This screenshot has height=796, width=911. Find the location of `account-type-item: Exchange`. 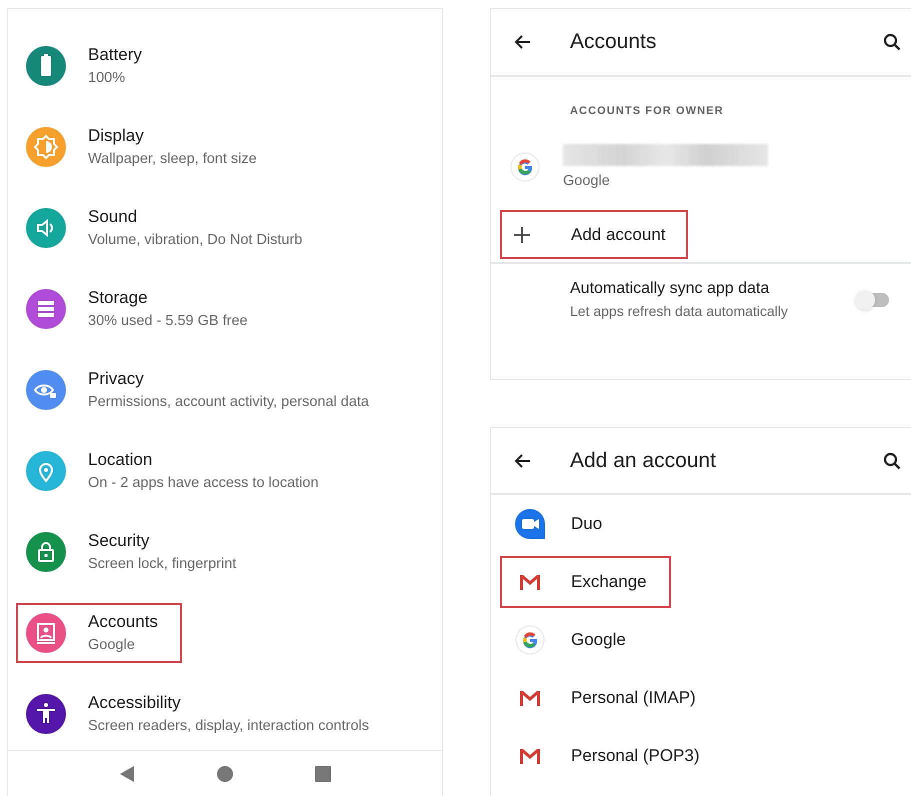

account-type-item: Exchange is located at coordinates (585, 582).